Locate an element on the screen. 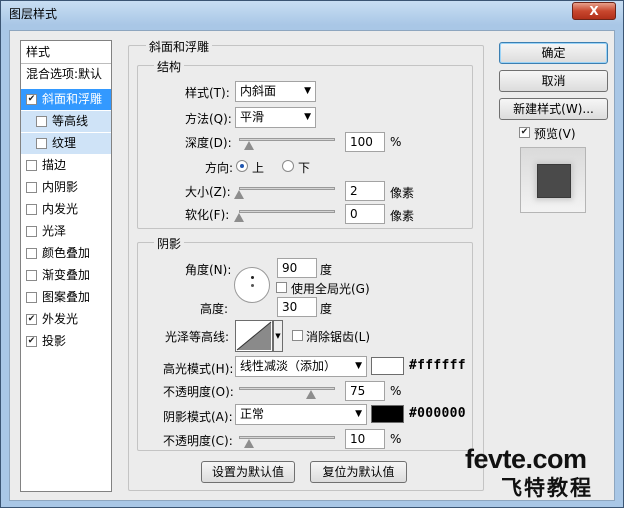  shadow-color-hex: #000000 is located at coordinates (437, 413).